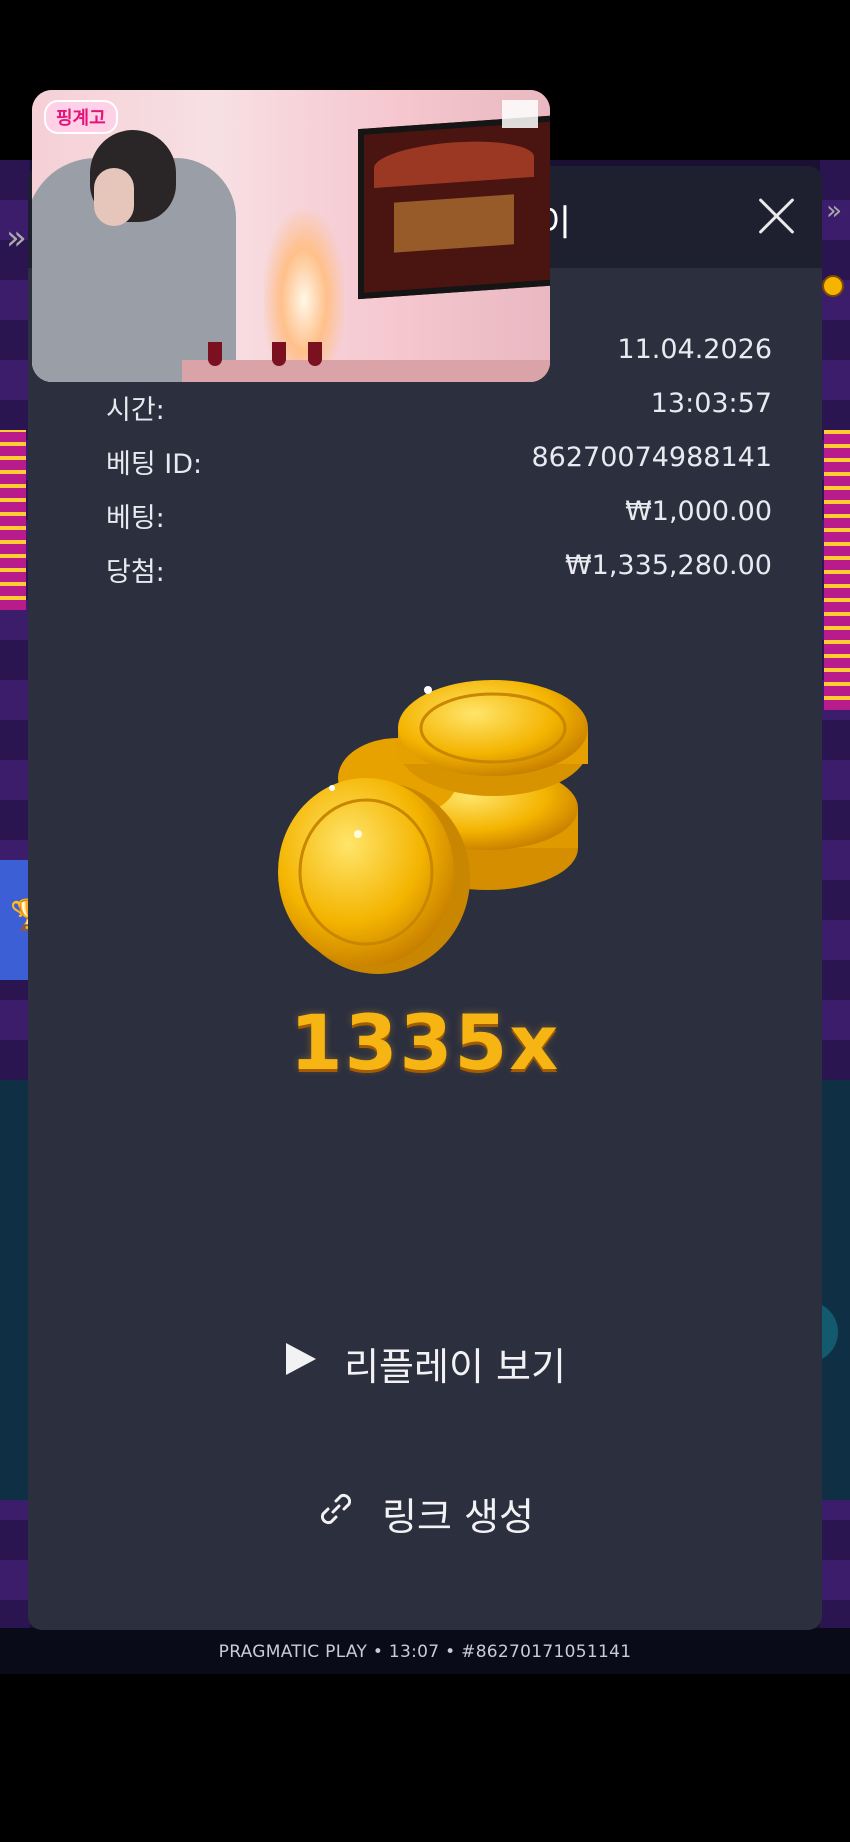  What do you see at coordinates (439, 518) in the screenshot?
I see `info-row-bet: 베팅: ₩1,000.00` at bounding box center [439, 518].